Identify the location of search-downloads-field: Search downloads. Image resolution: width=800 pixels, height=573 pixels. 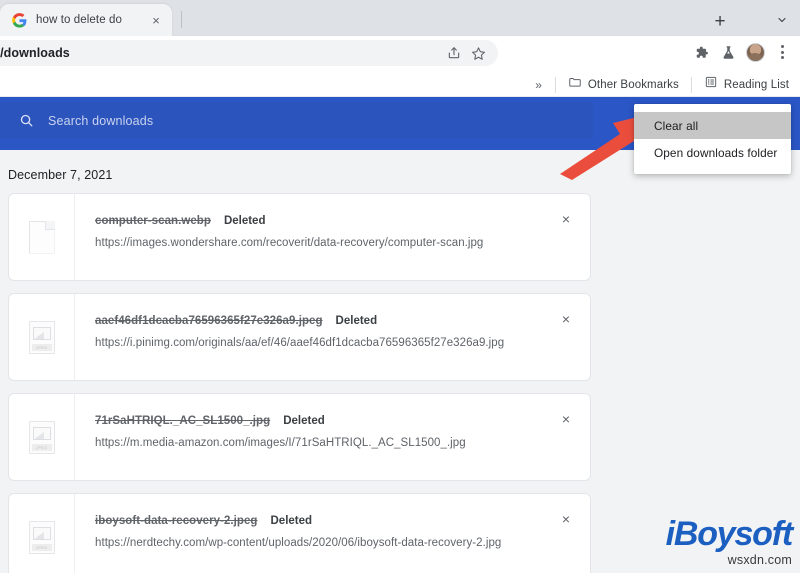
(296, 120).